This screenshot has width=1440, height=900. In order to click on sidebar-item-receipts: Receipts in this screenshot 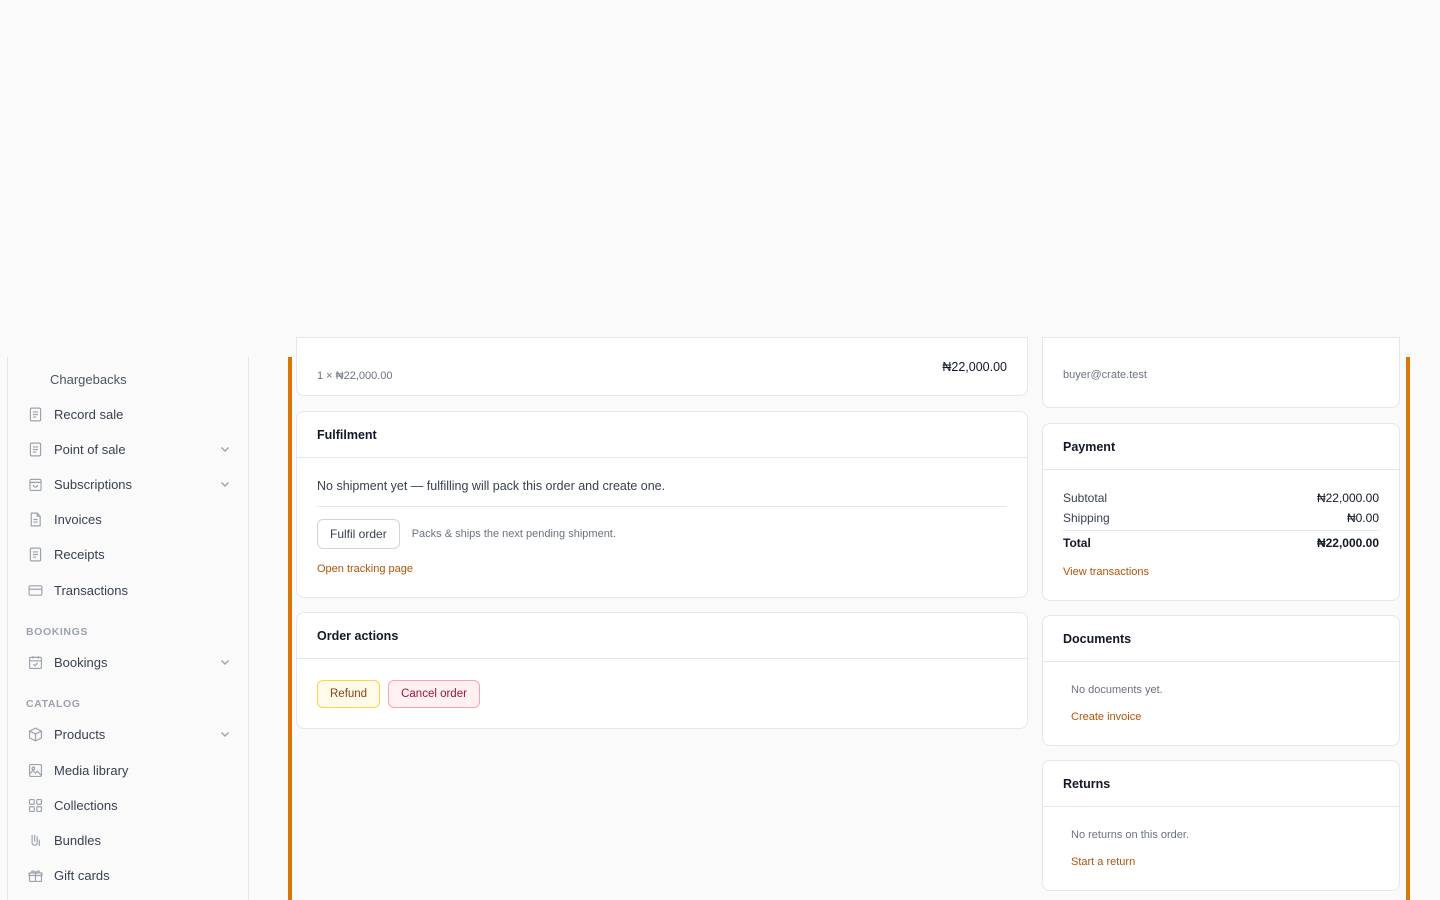, I will do `click(129, 554)`.